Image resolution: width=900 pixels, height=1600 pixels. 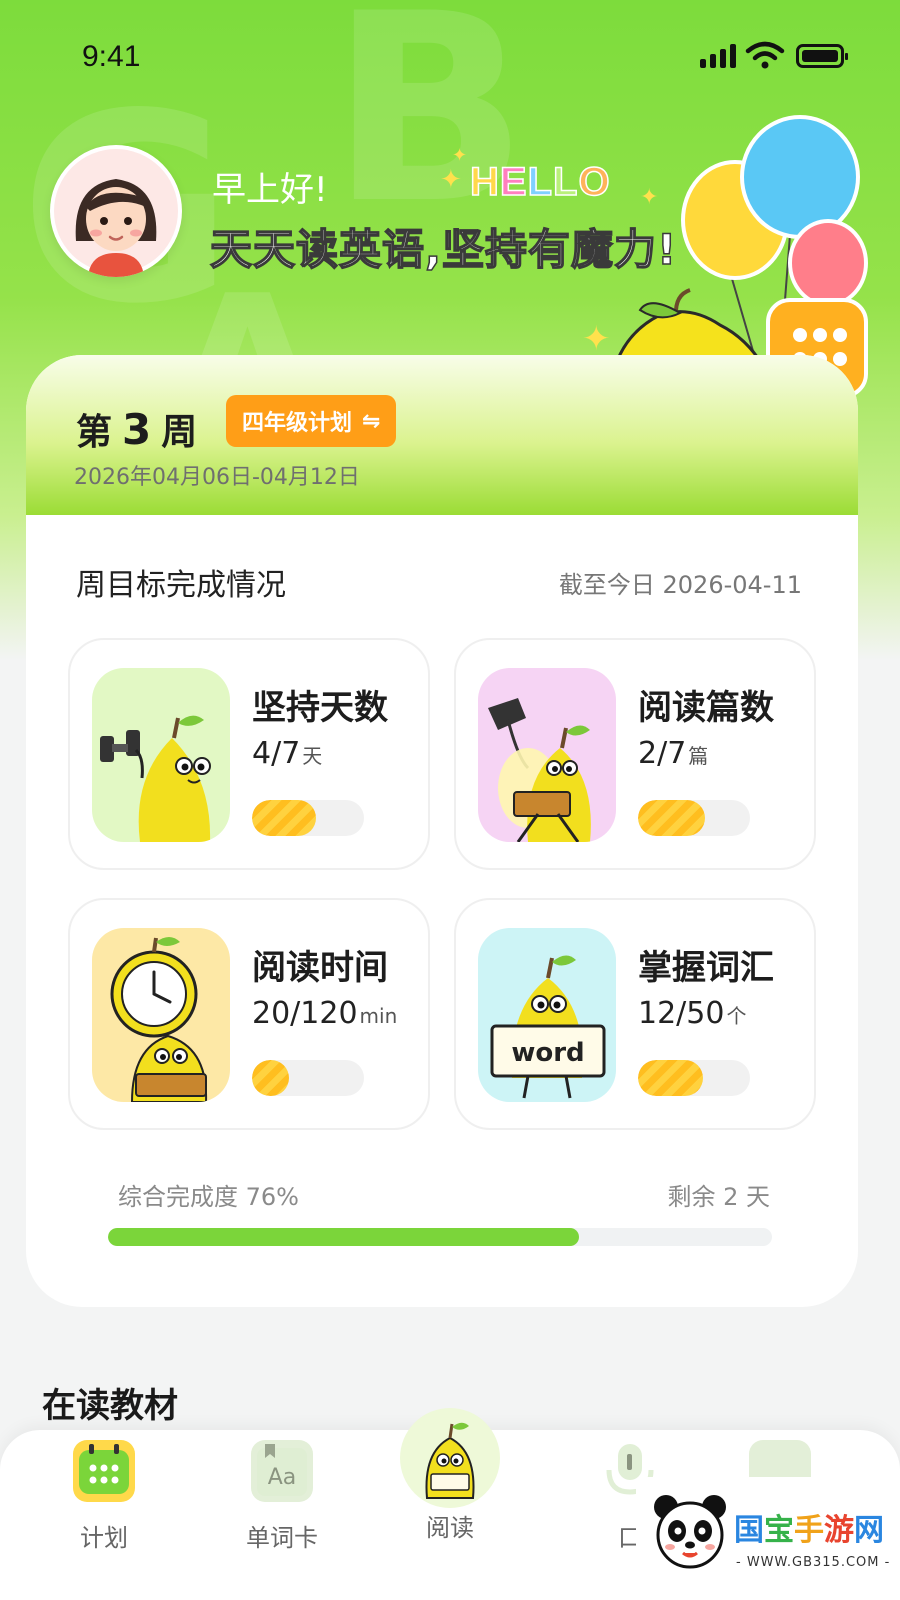 I want to click on goals-section-title: 周目标完成情况, so click(x=181, y=585).